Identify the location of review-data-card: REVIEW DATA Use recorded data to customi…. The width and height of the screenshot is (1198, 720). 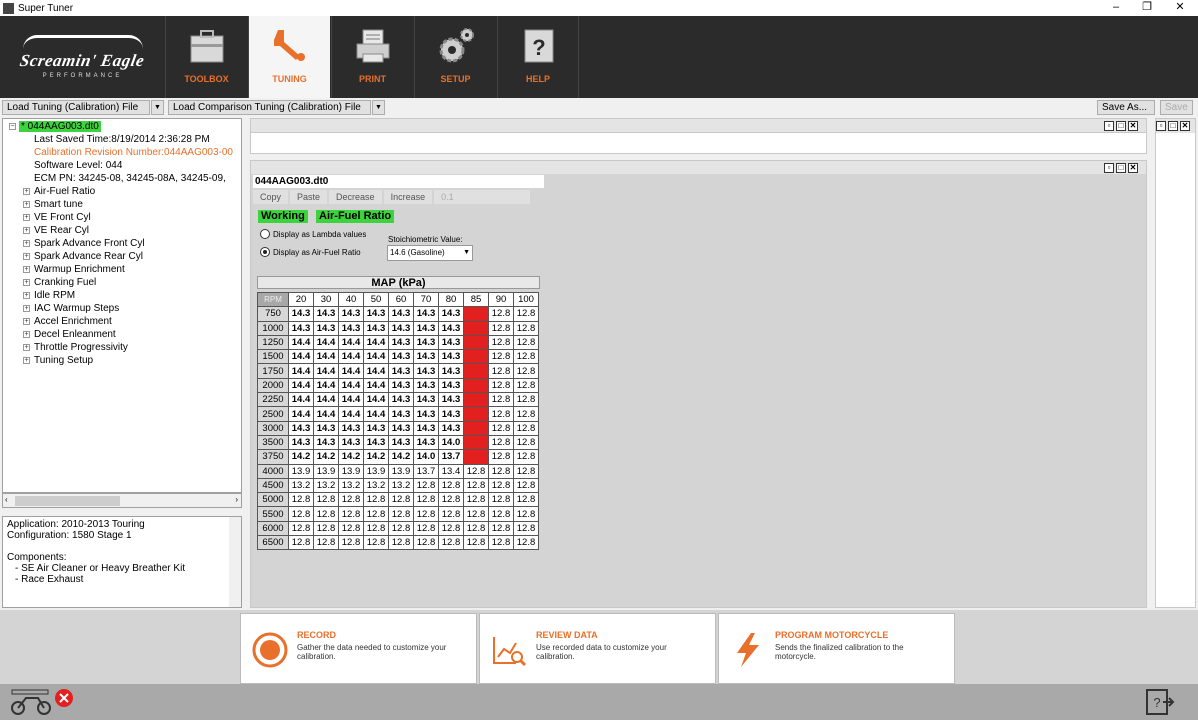
(597, 648).